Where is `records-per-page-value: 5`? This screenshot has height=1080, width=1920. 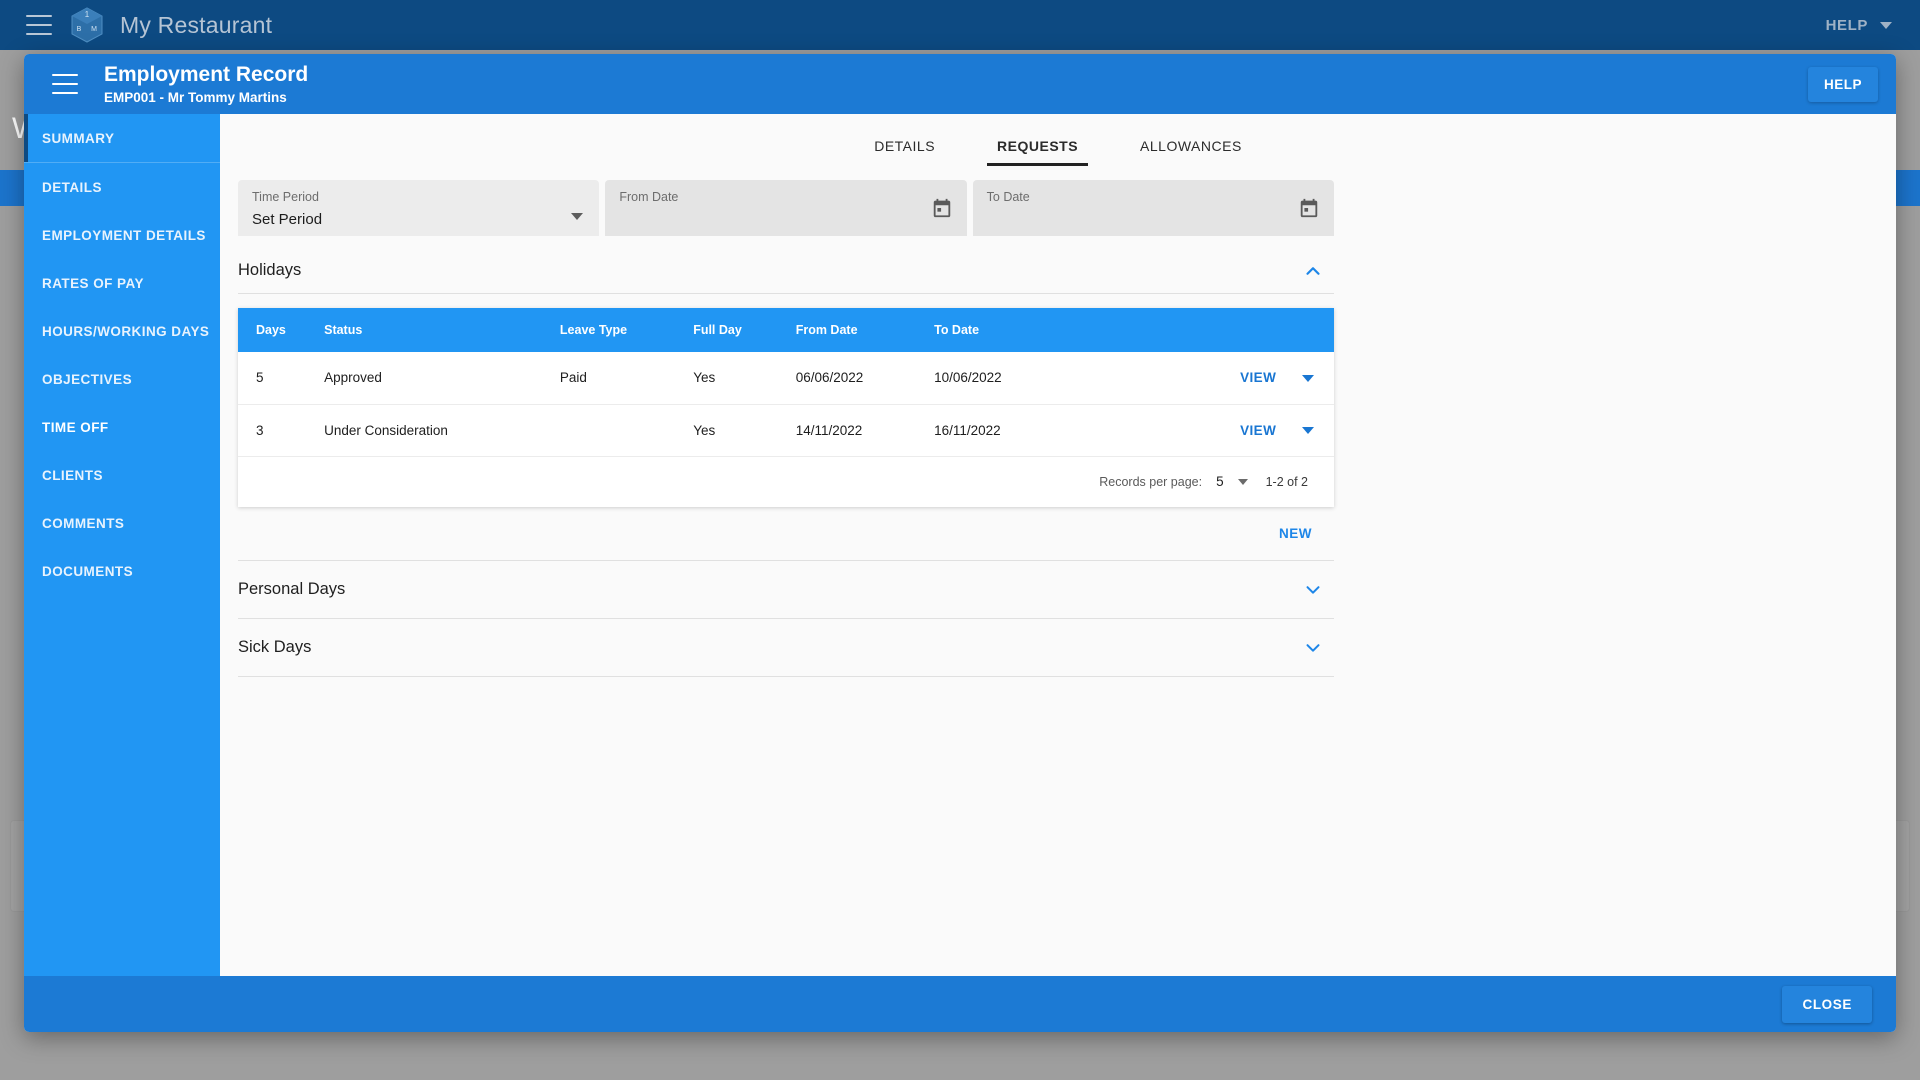 records-per-page-value: 5 is located at coordinates (1220, 481).